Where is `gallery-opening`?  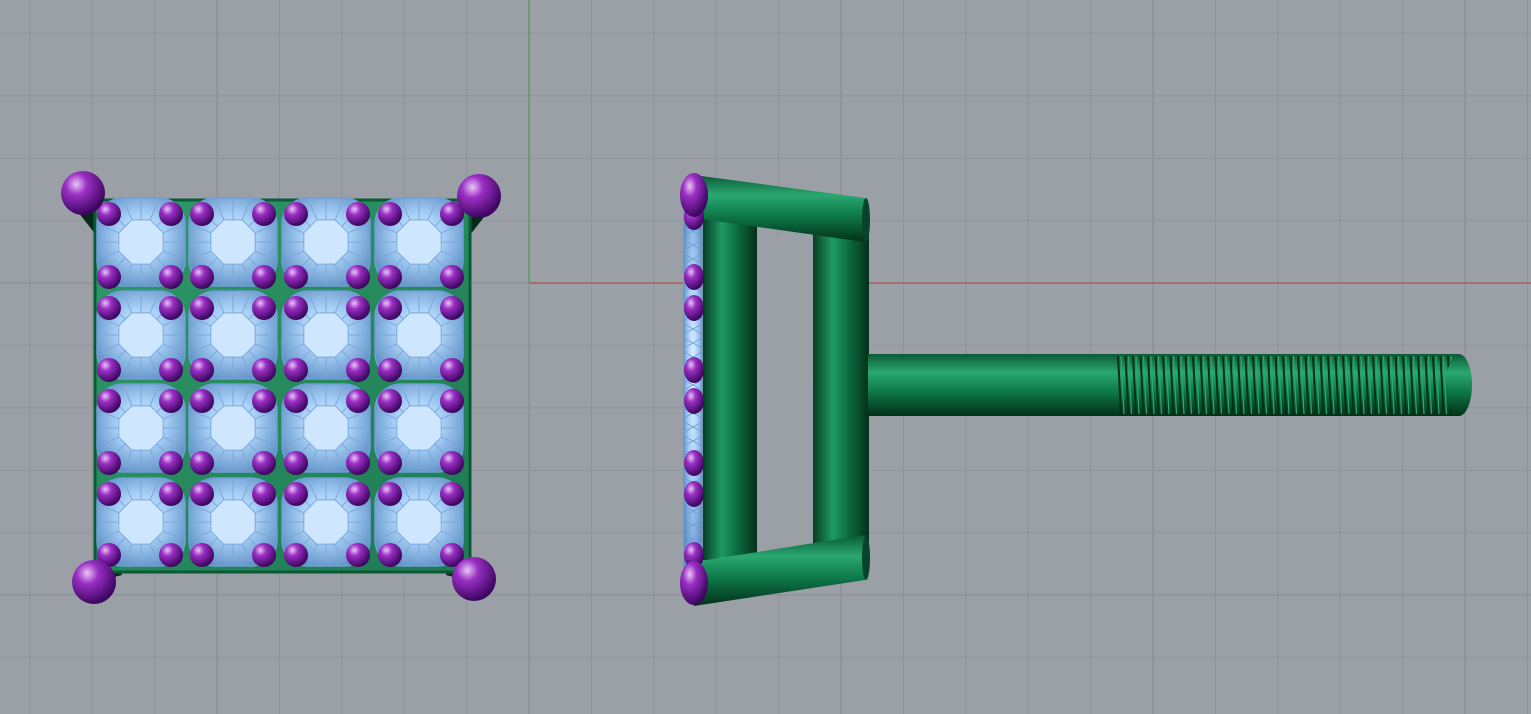
gallery-opening is located at coordinates (785, 390).